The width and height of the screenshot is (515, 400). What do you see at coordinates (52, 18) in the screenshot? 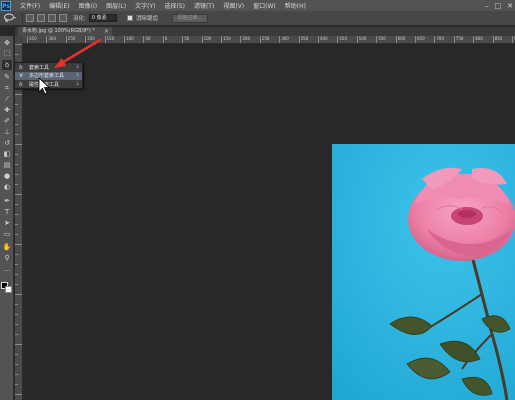
I see `subtract-selection-icon` at bounding box center [52, 18].